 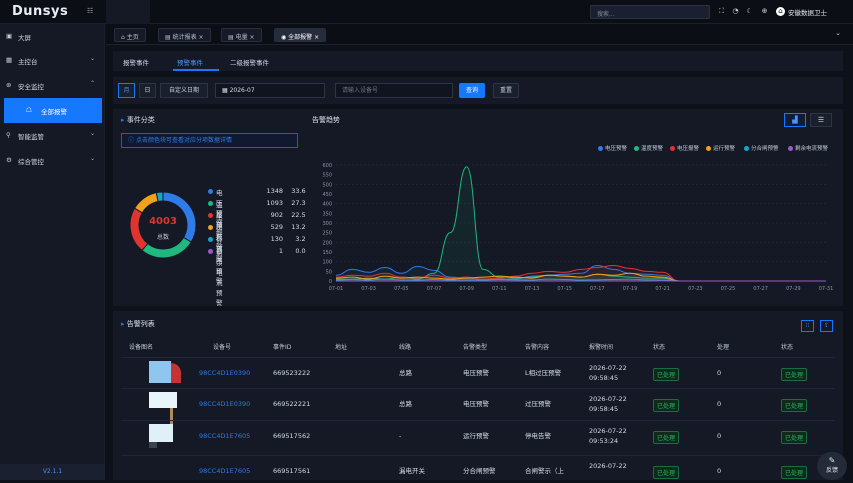 I want to click on info-notice: ⓘ 点击颜色块可查看对应分项数据详情, so click(x=209, y=140).